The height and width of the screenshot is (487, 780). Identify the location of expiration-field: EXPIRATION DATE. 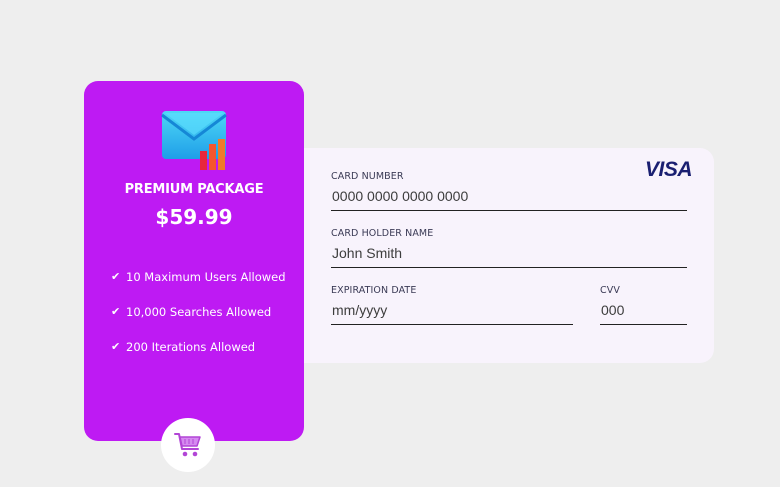
(452, 305).